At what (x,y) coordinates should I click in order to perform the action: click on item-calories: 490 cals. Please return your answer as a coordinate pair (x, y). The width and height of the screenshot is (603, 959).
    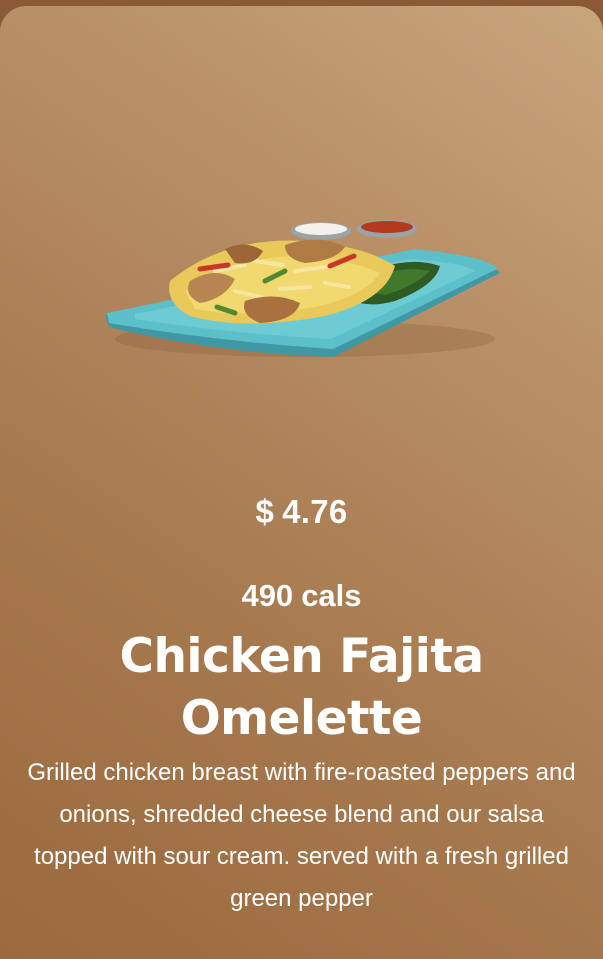
    Looking at the image, I should click on (301, 596).